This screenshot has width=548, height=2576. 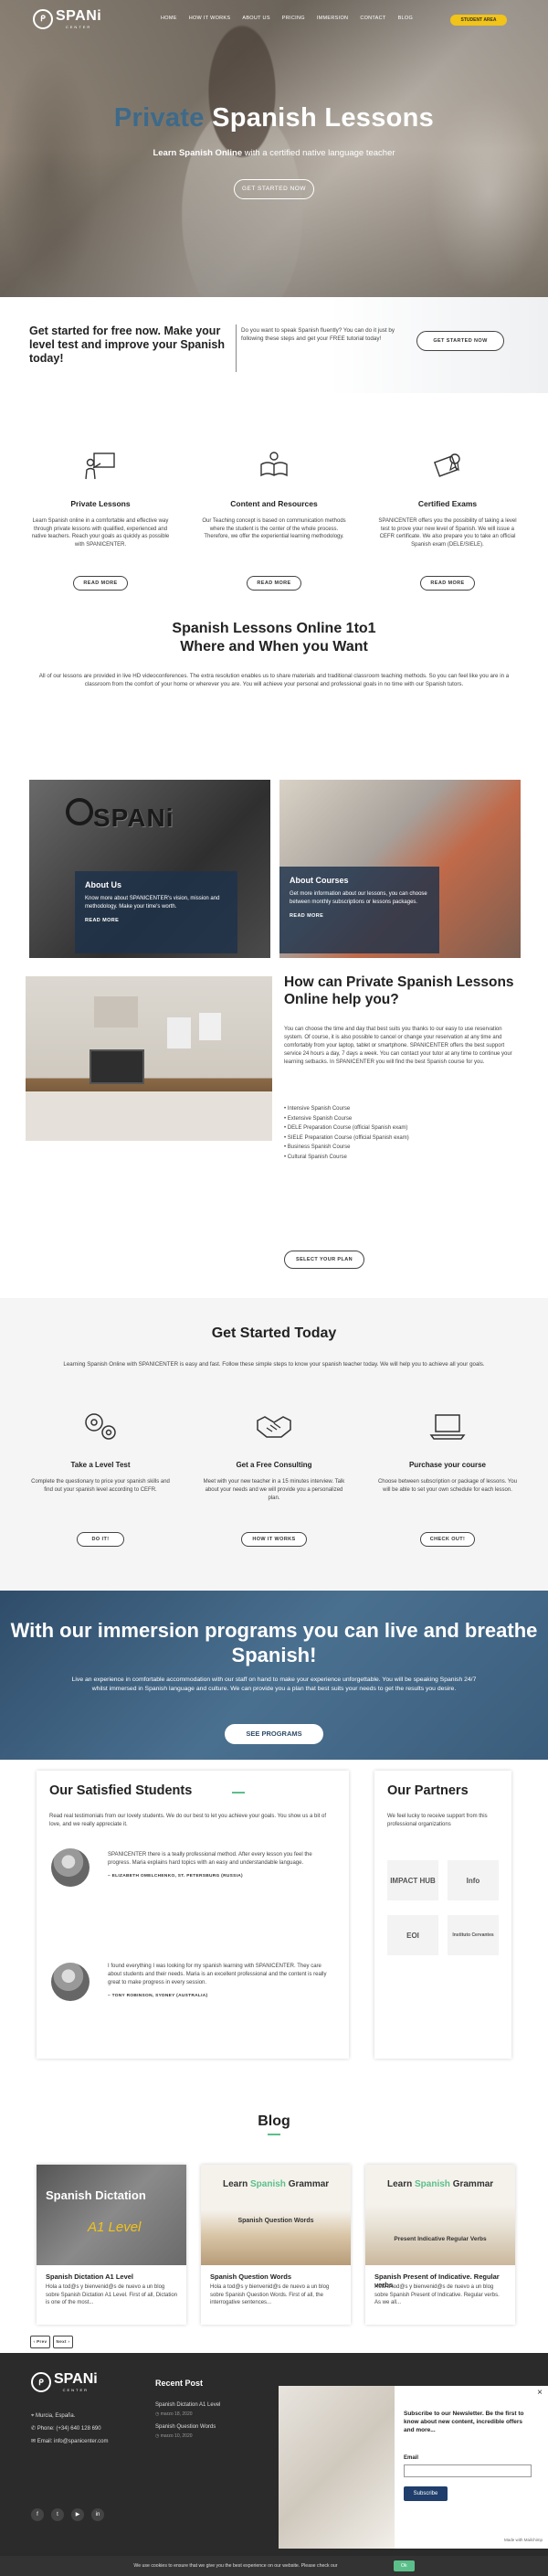 What do you see at coordinates (89, 2277) in the screenshot?
I see `blog-post-title: Spanish Dictation A1 Level` at bounding box center [89, 2277].